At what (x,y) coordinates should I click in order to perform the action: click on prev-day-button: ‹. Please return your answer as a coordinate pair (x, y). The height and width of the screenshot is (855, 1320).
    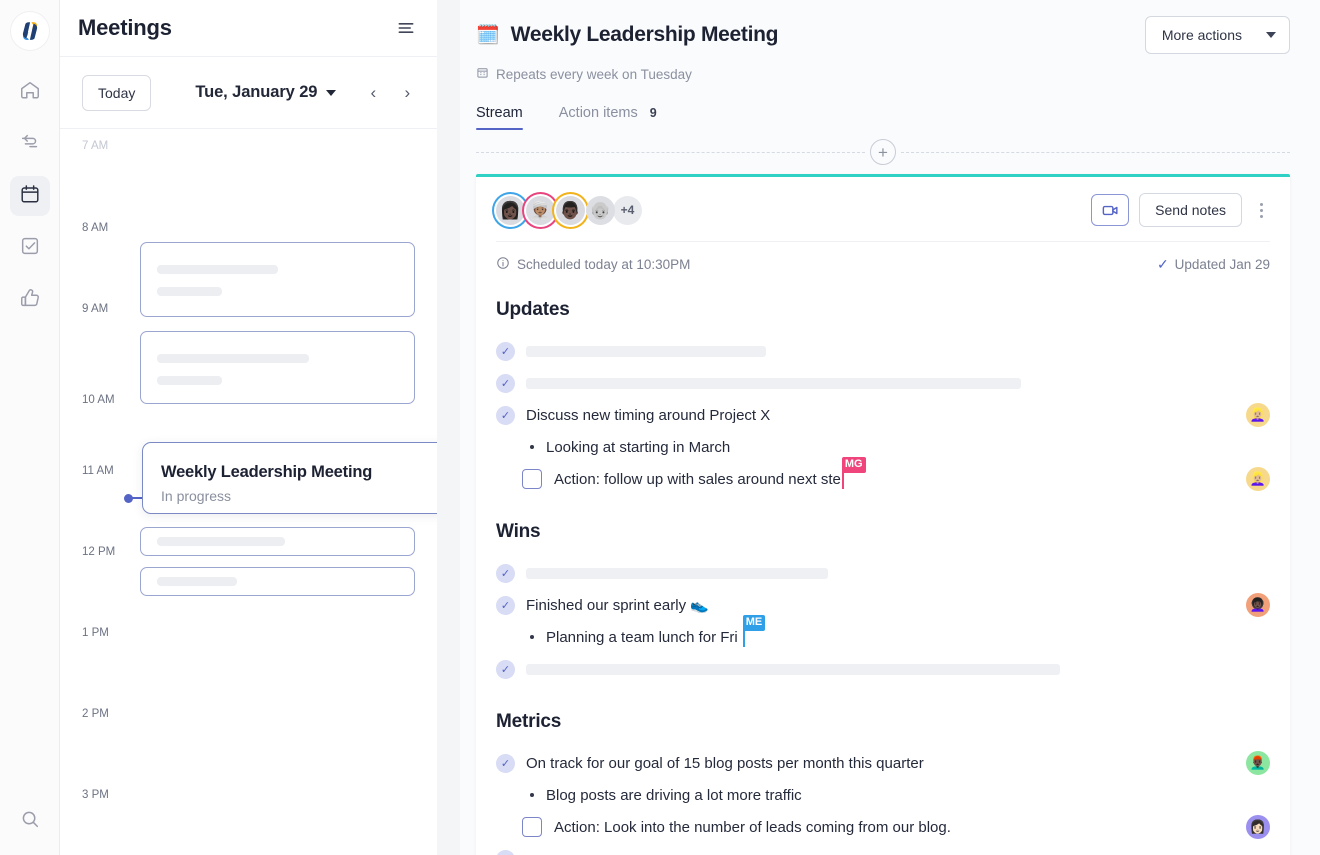
    Looking at the image, I should click on (373, 93).